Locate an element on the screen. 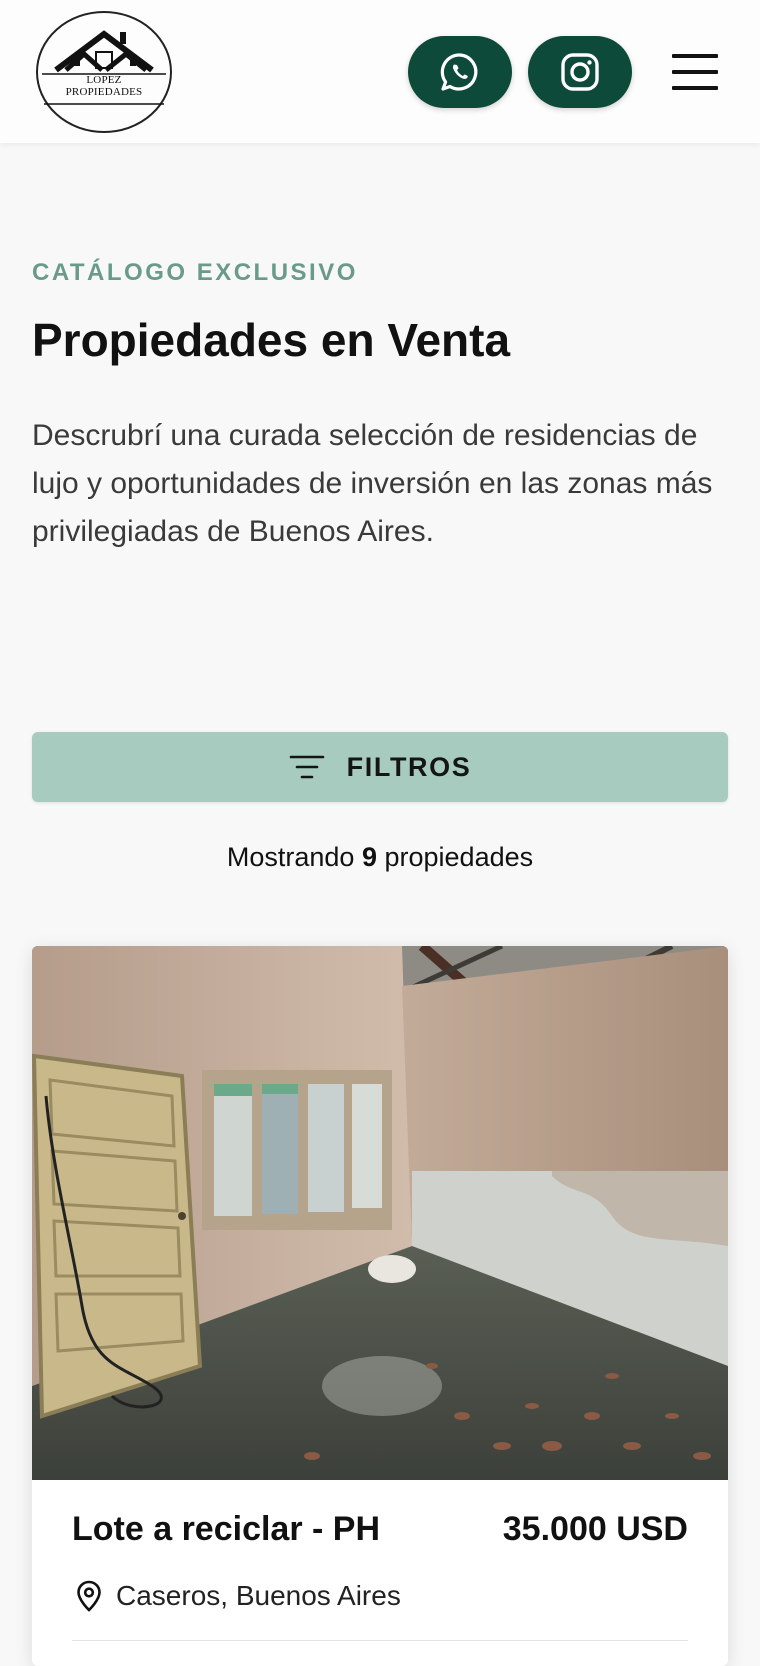  results-number: 9 is located at coordinates (369, 857).